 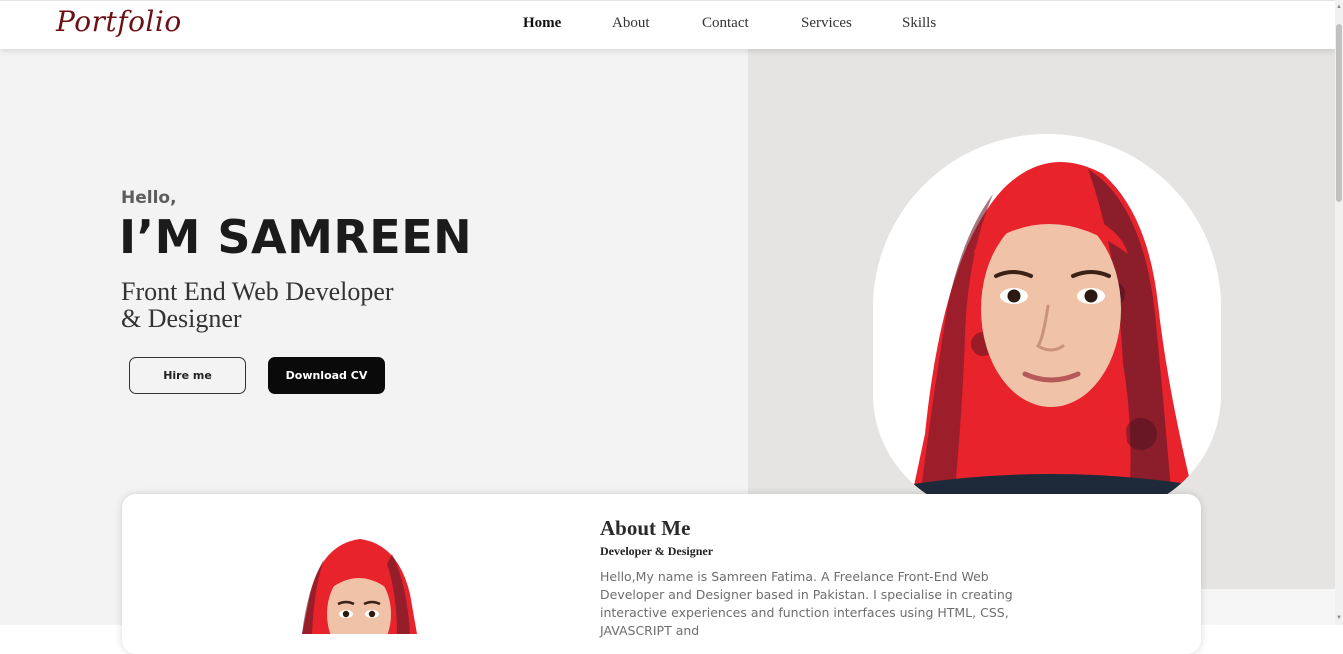 What do you see at coordinates (1339, 7) in the screenshot?
I see `scroll-up-icon: ▲` at bounding box center [1339, 7].